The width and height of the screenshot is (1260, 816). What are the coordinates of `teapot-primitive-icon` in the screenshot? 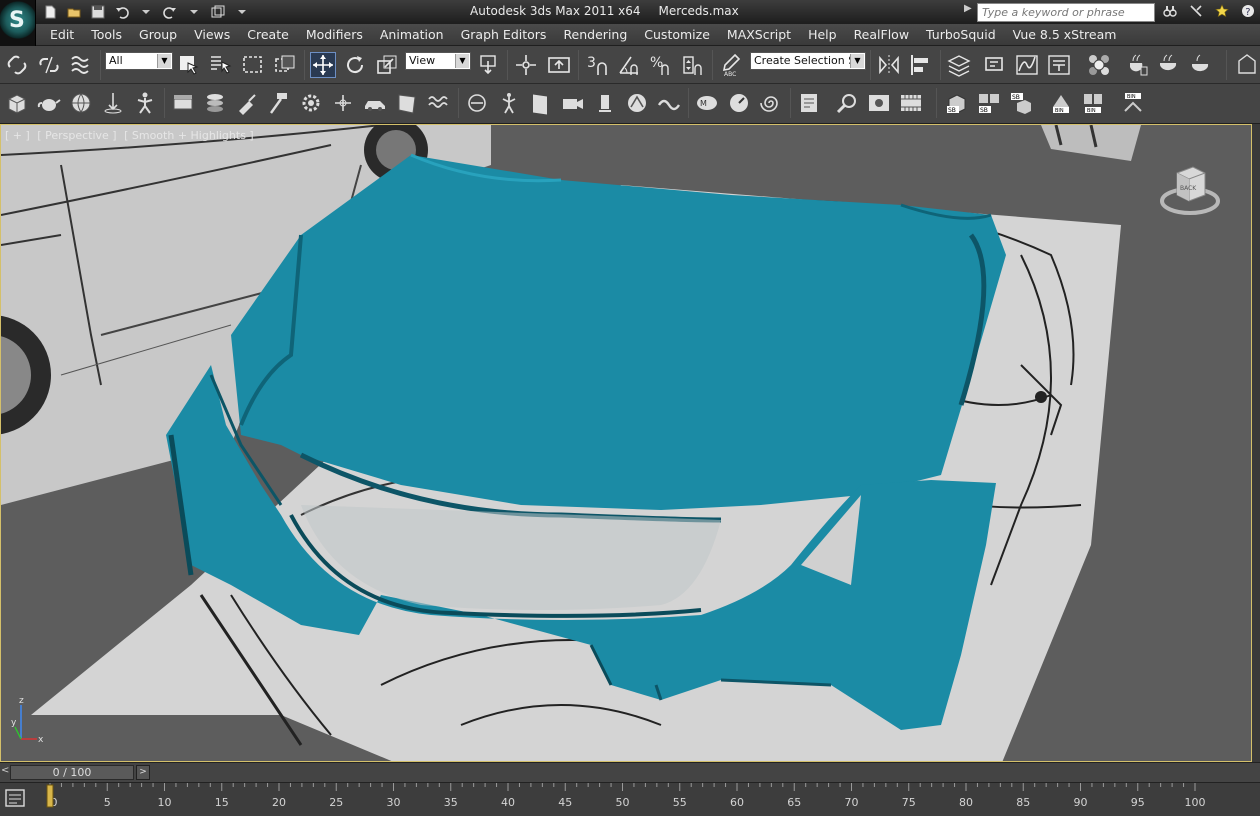 It's located at (49, 103).